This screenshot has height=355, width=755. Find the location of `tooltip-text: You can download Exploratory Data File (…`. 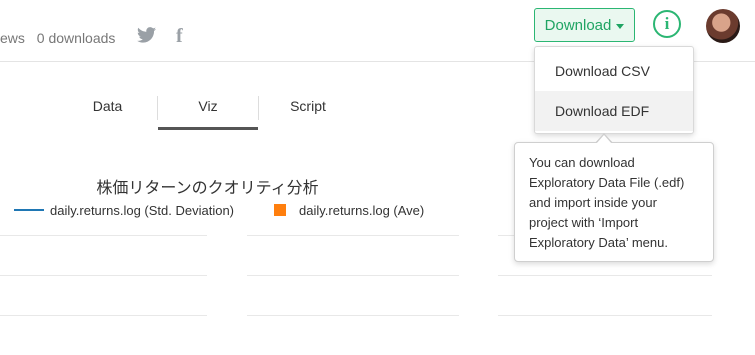

tooltip-text: You can download Exploratory Data File (… is located at coordinates (607, 202).